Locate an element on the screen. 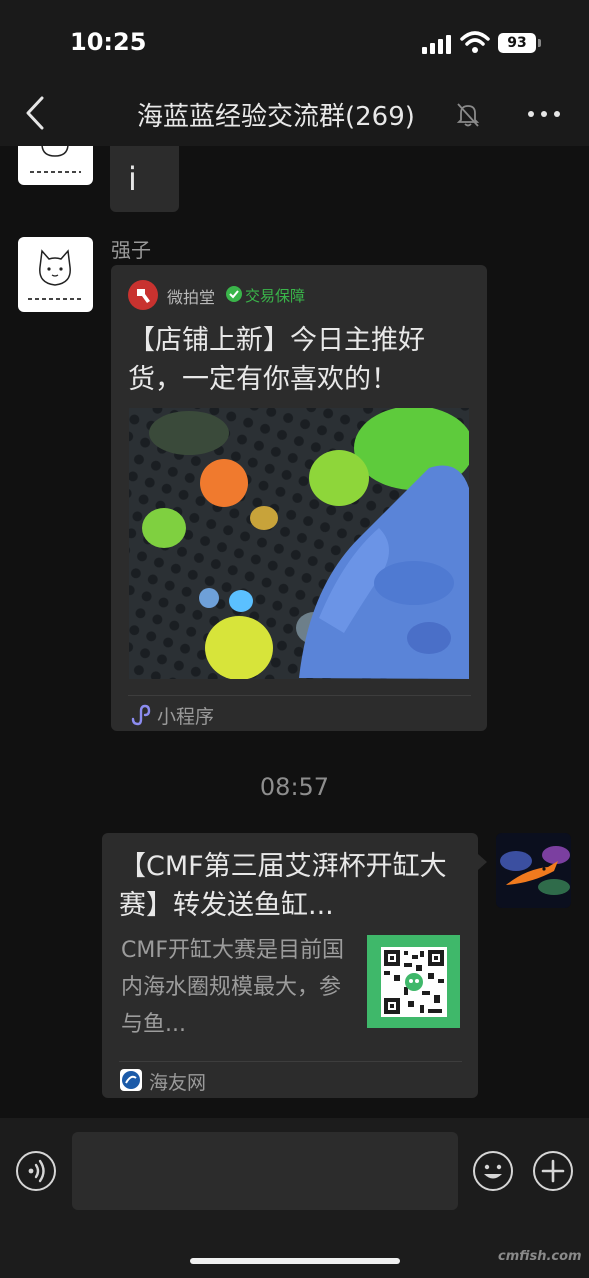  more-actions-button is located at coordinates (553, 1171).